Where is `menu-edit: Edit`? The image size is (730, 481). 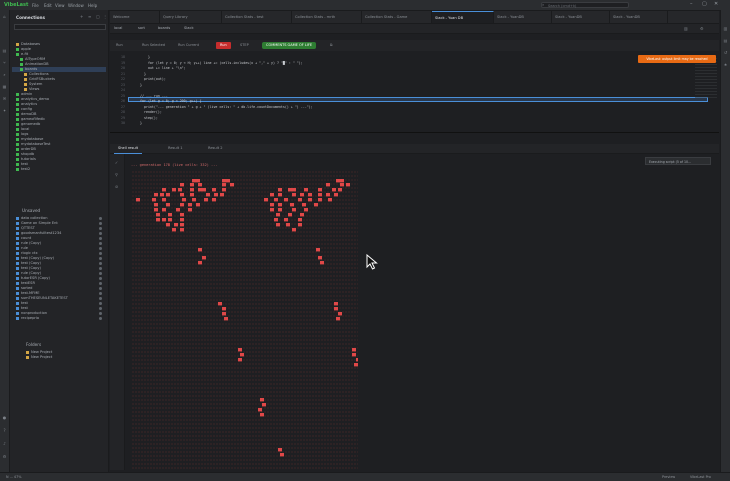
menu-edit: Edit is located at coordinates (48, 5).